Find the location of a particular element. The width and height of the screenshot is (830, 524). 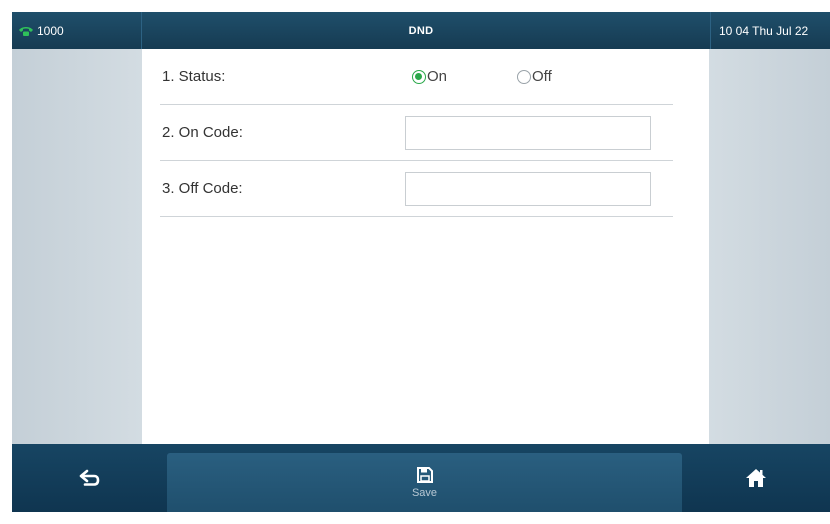

status-on-label: On is located at coordinates (437, 76).